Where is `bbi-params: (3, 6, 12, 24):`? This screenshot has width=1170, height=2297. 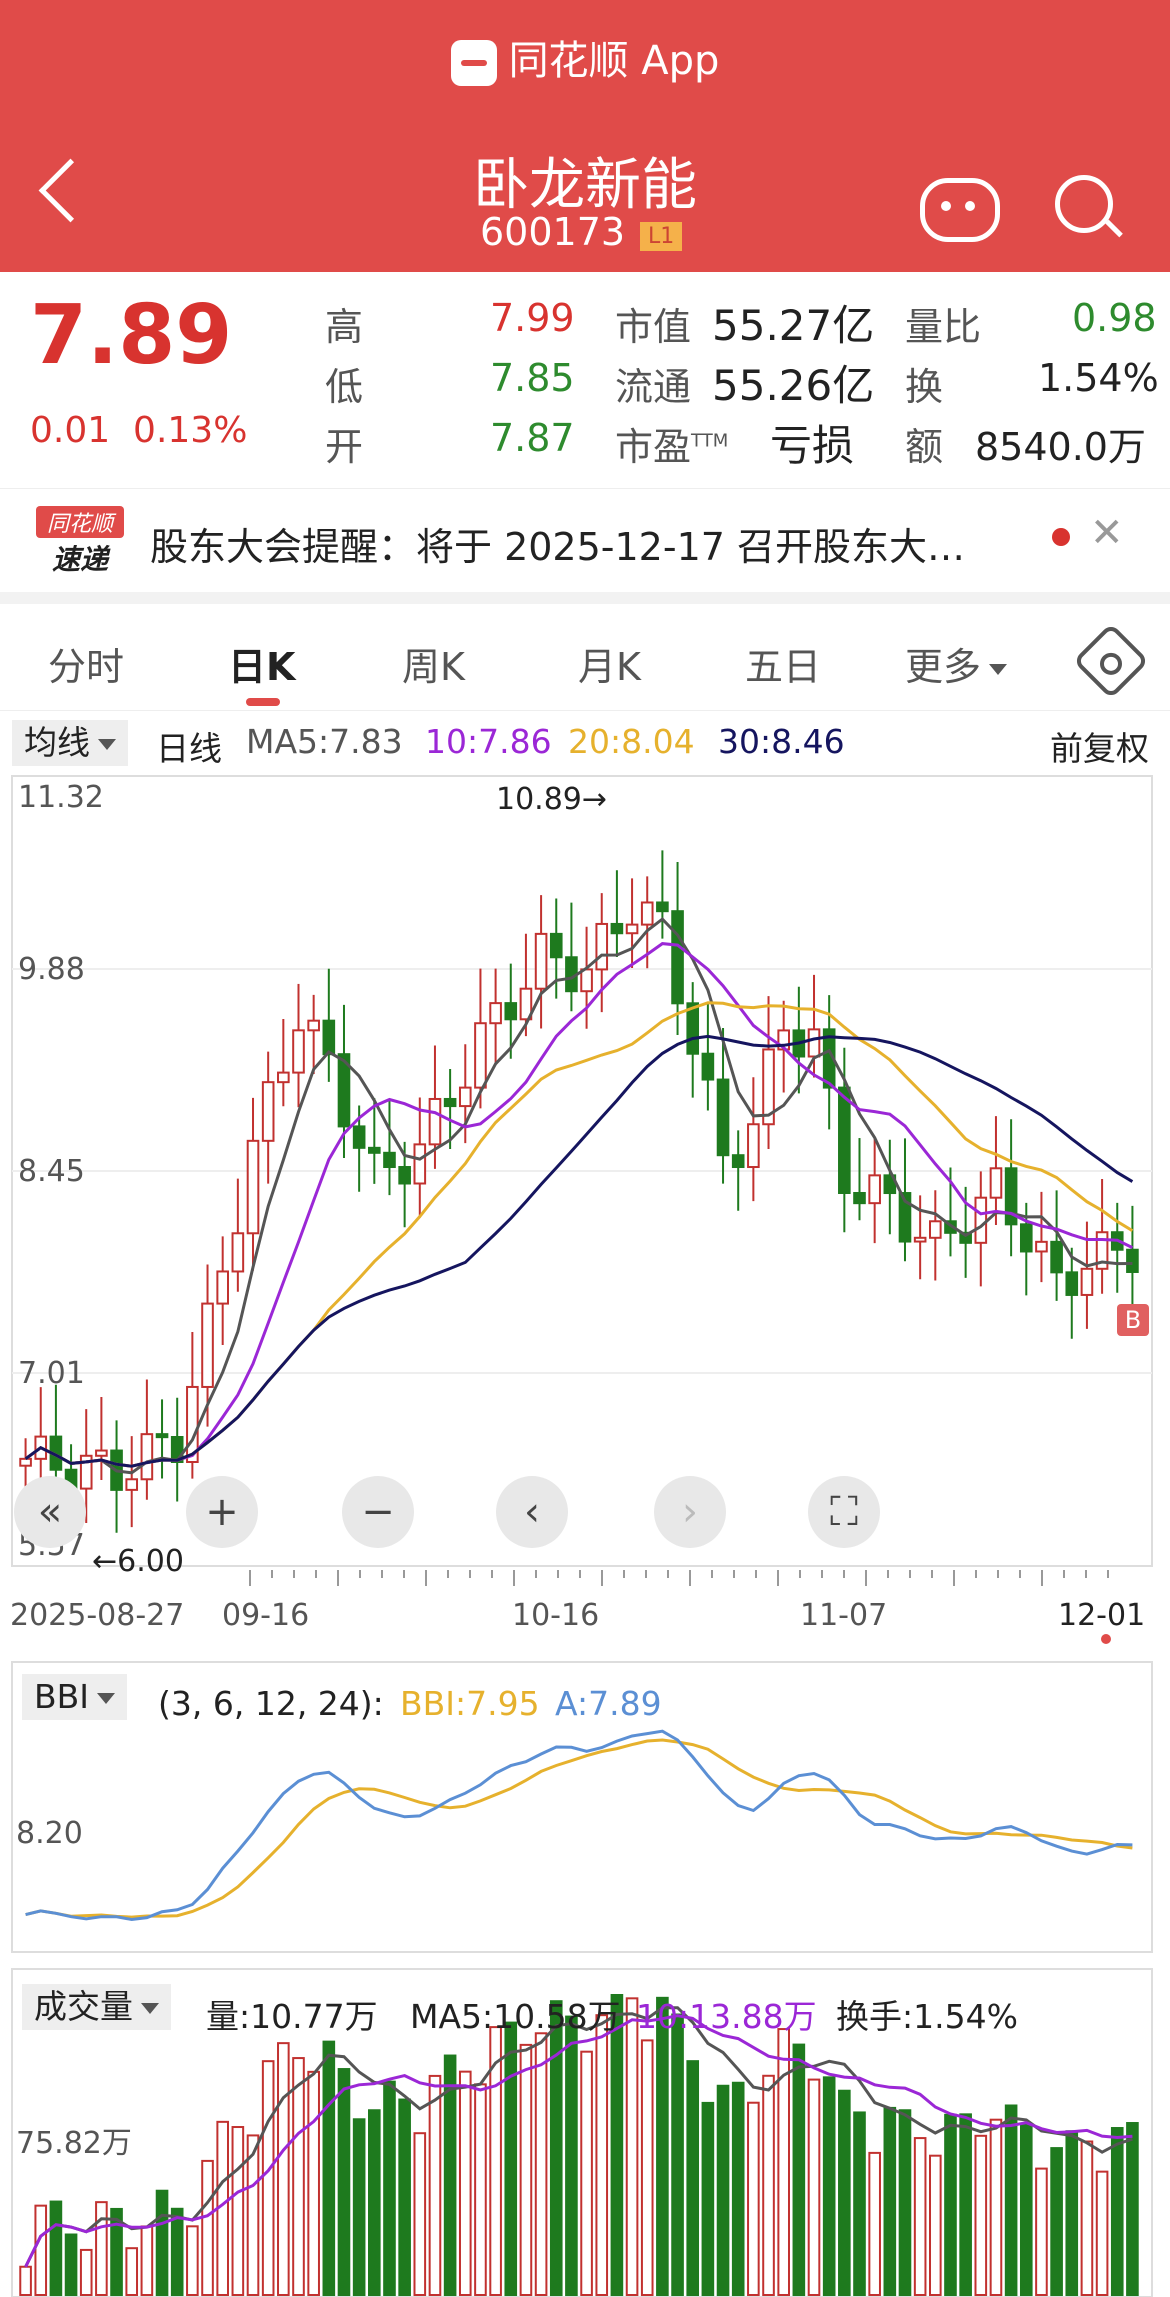
bbi-params: (3, 6, 12, 24): is located at coordinates (271, 1703).